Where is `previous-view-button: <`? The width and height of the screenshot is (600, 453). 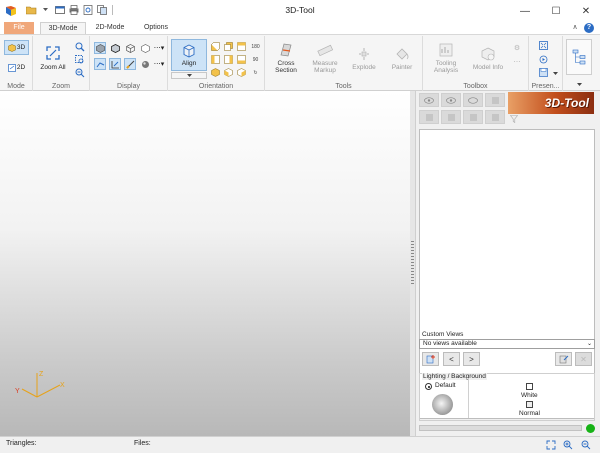
previous-view-button: < is located at coordinates (451, 359).